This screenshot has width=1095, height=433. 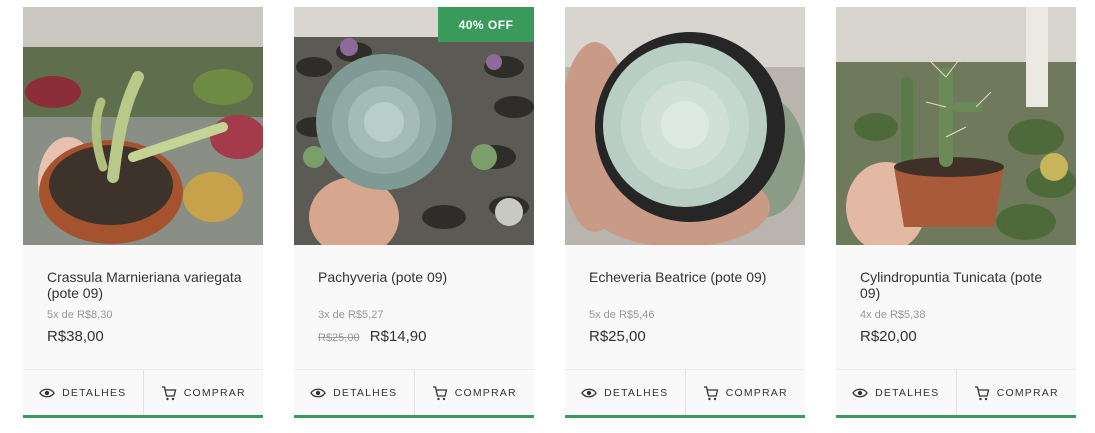 I want to click on price: R$38,00, so click(x=75, y=336).